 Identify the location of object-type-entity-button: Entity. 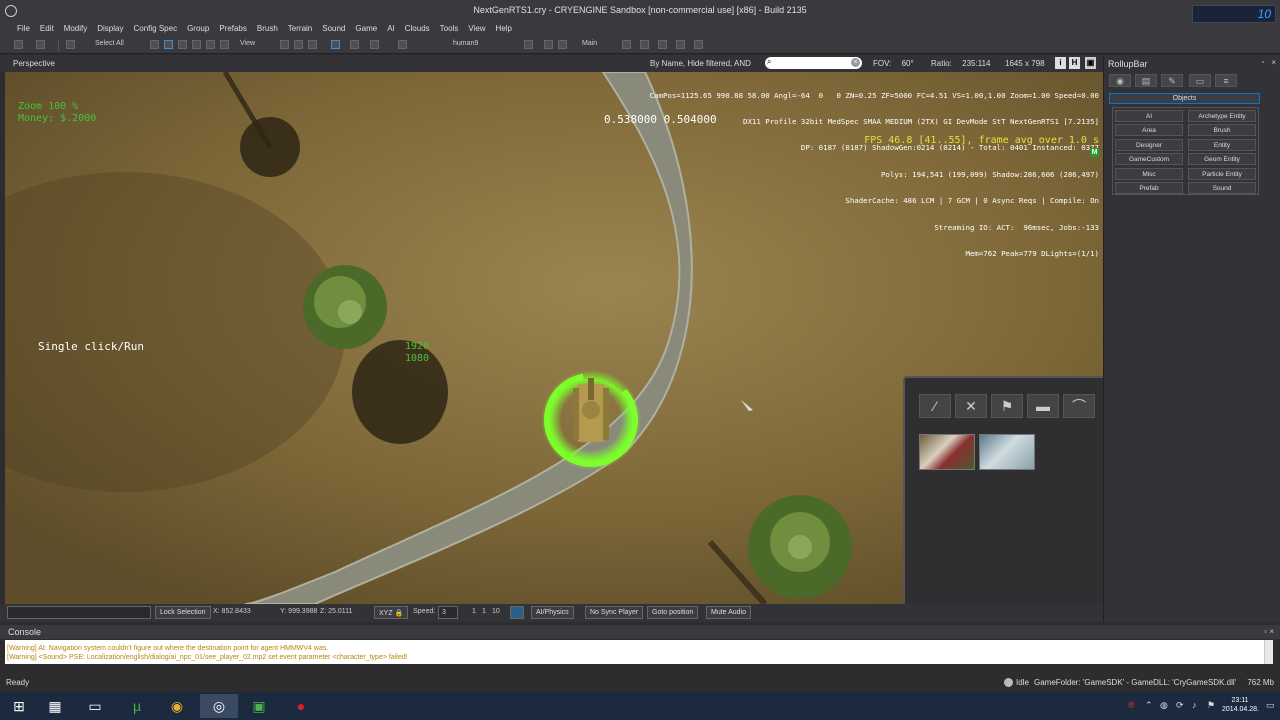
(1222, 145).